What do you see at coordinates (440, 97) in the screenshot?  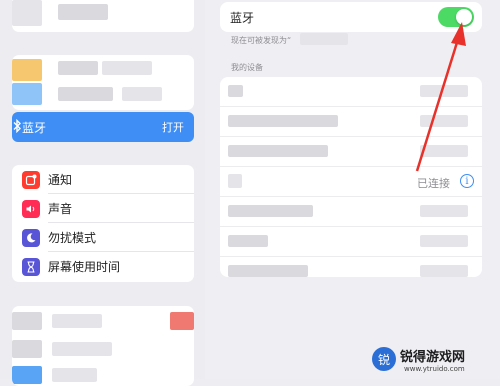 I see `annotation-arrow` at bounding box center [440, 97].